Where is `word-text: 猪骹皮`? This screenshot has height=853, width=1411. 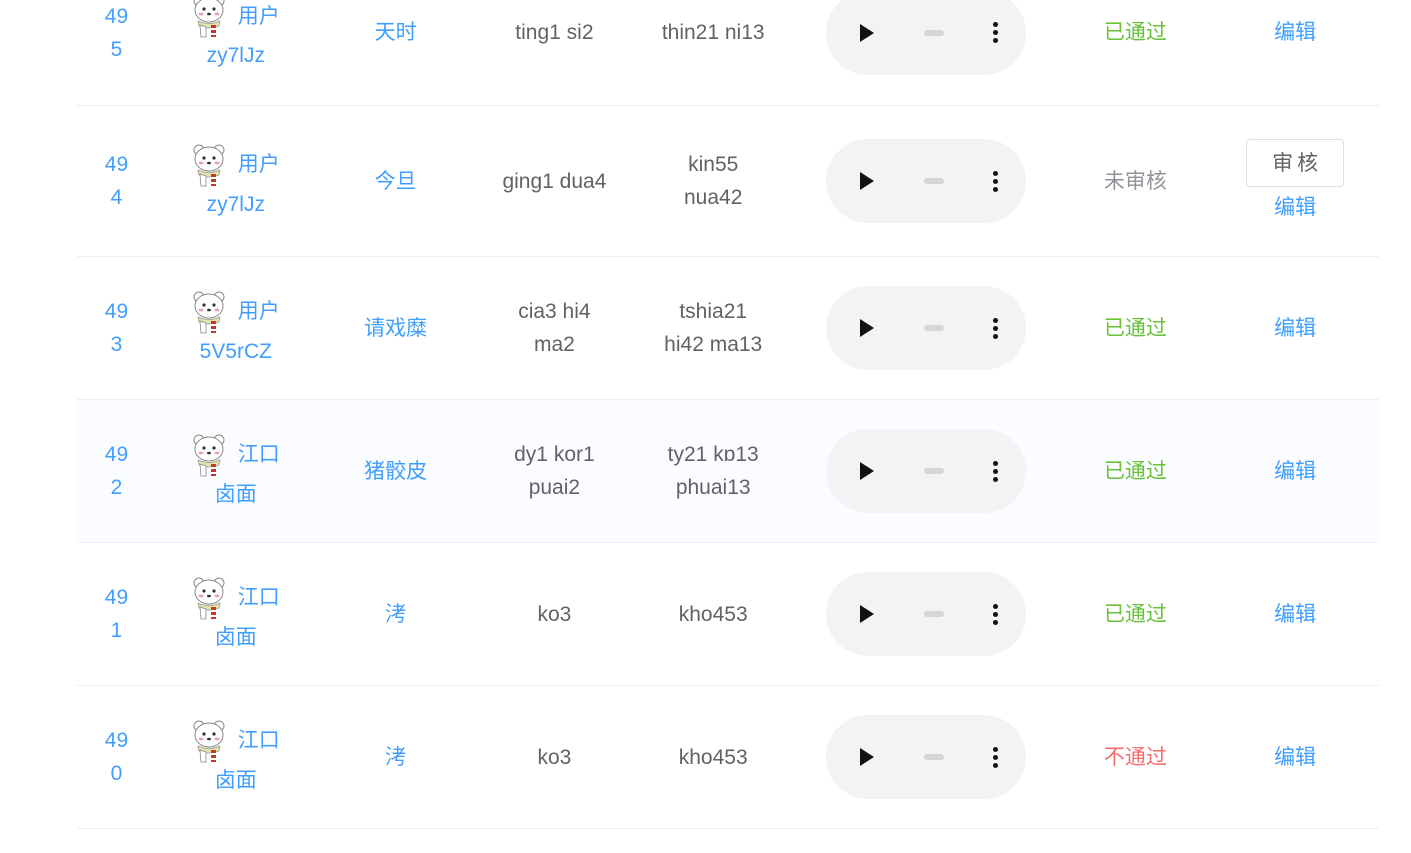 word-text: 猪骹皮 is located at coordinates (395, 471).